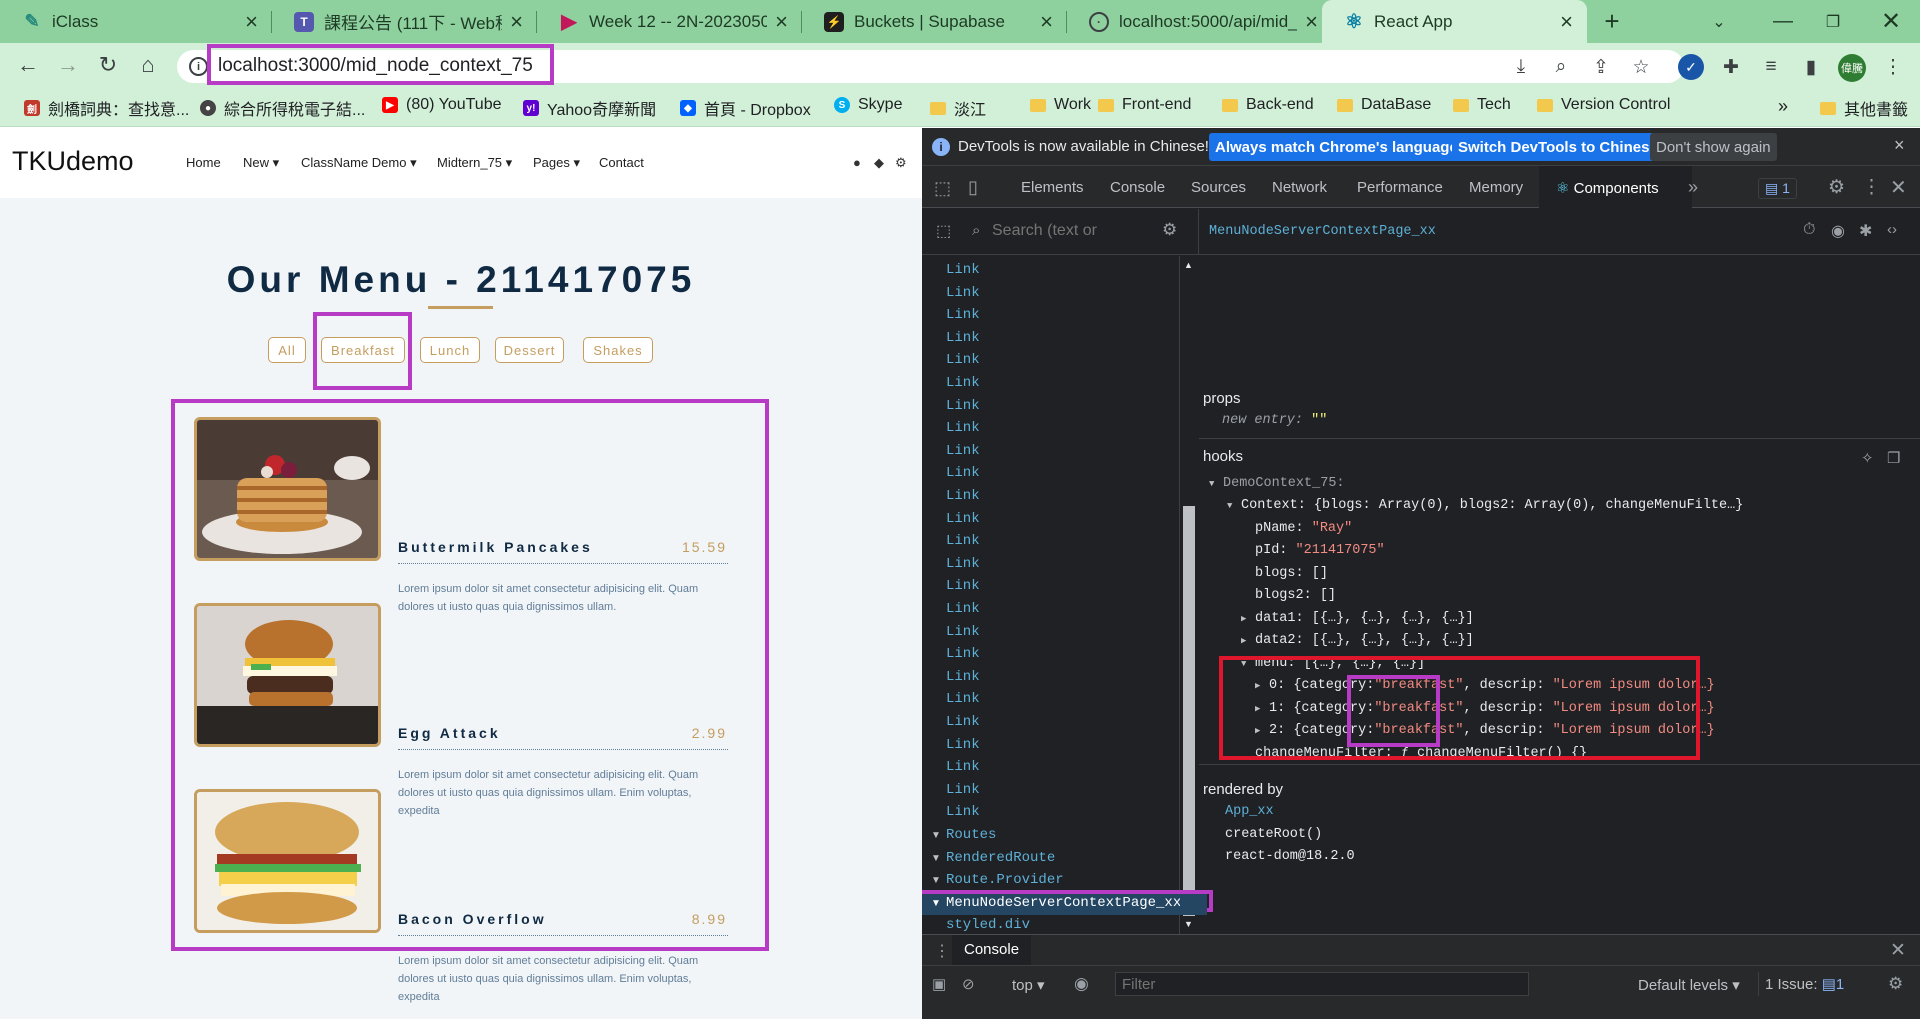 The image size is (1920, 1019). I want to click on other-bookmarks-folder: 其他書籤, so click(1864, 108).